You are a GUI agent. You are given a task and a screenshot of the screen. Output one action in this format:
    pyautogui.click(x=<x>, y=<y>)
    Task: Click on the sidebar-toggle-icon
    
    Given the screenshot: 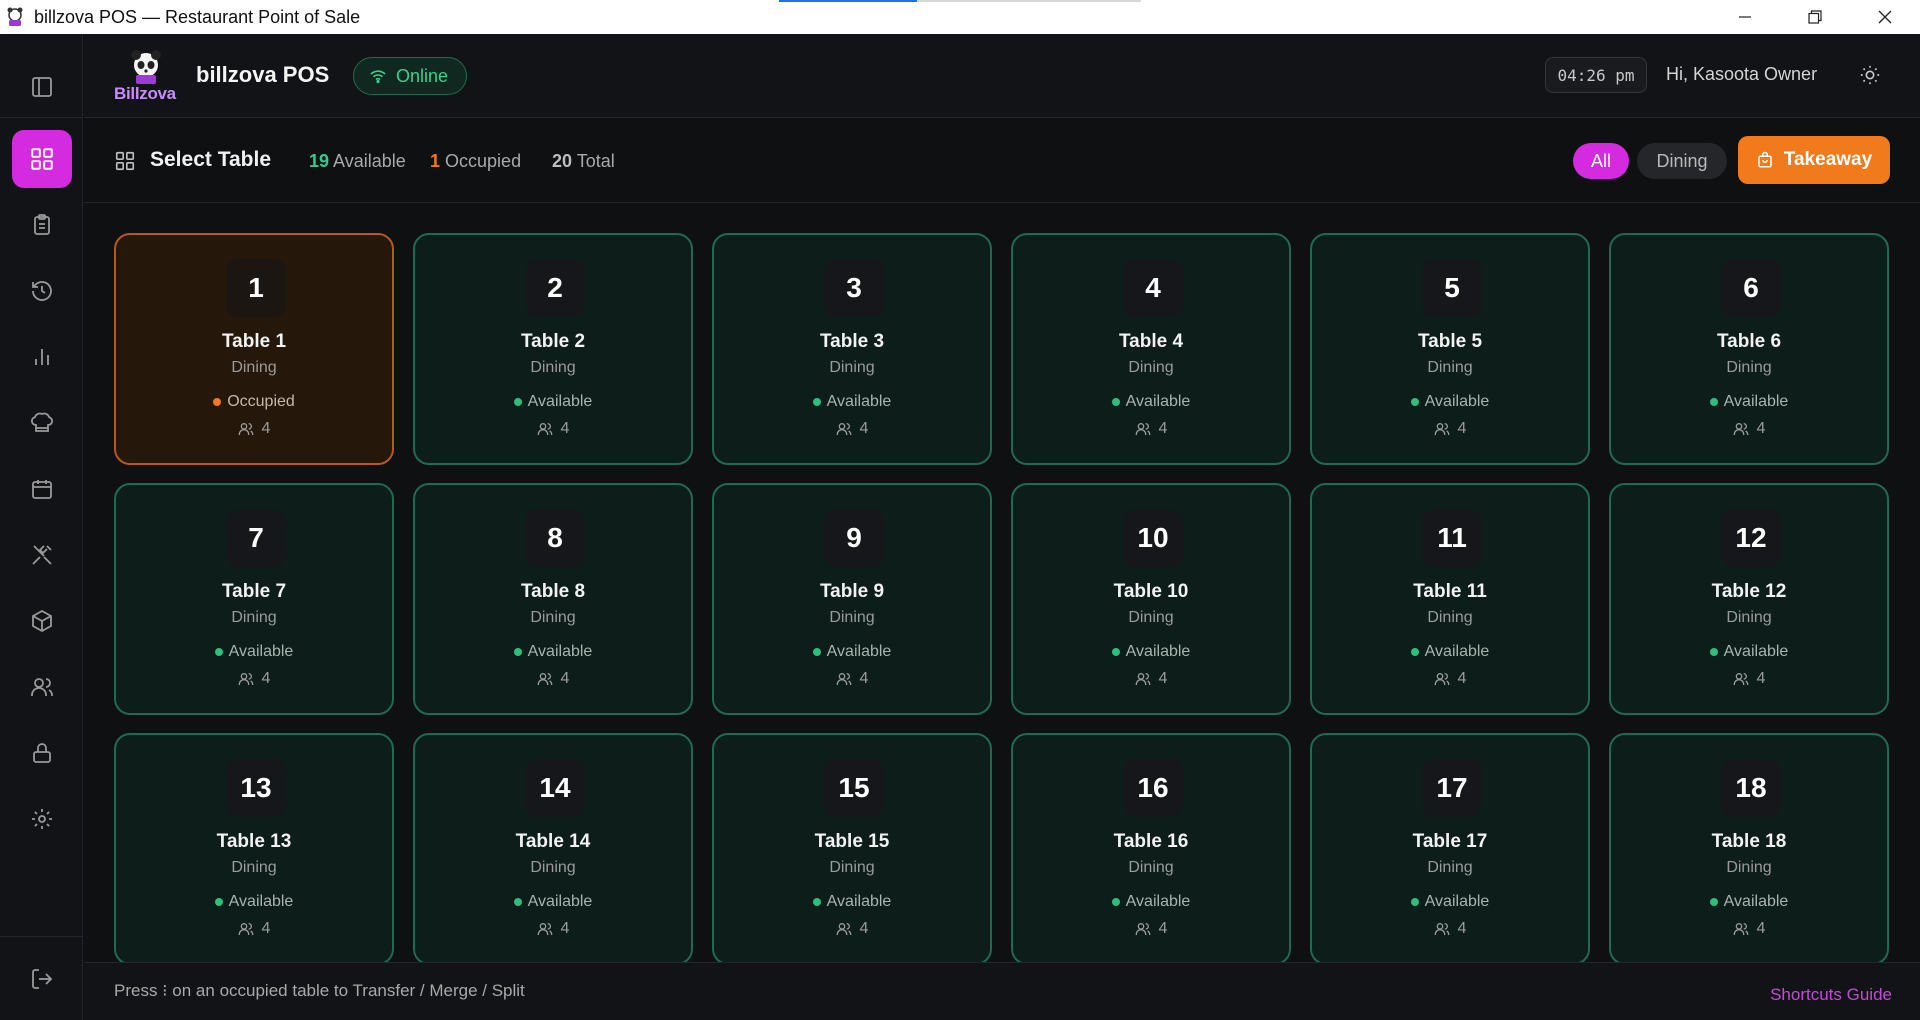 What is the action you would take?
    pyautogui.click(x=42, y=87)
    